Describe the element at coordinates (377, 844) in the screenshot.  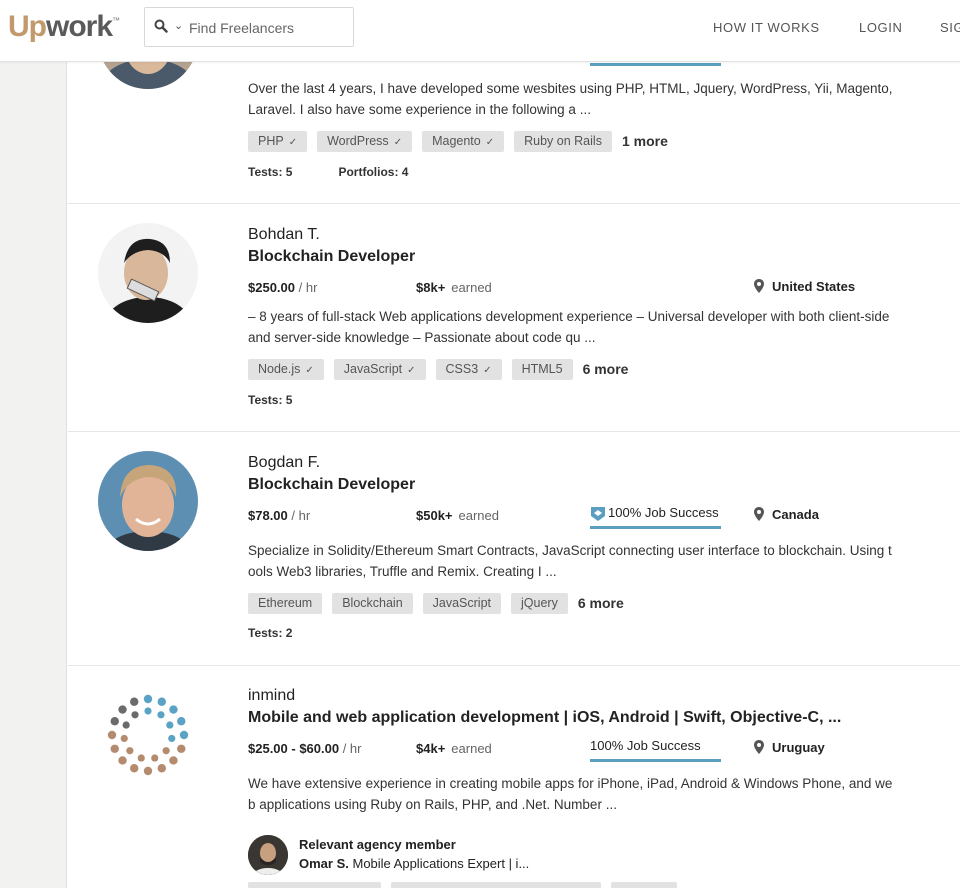
I see `relevant-agency-member-label: Relevant agency member` at that location.